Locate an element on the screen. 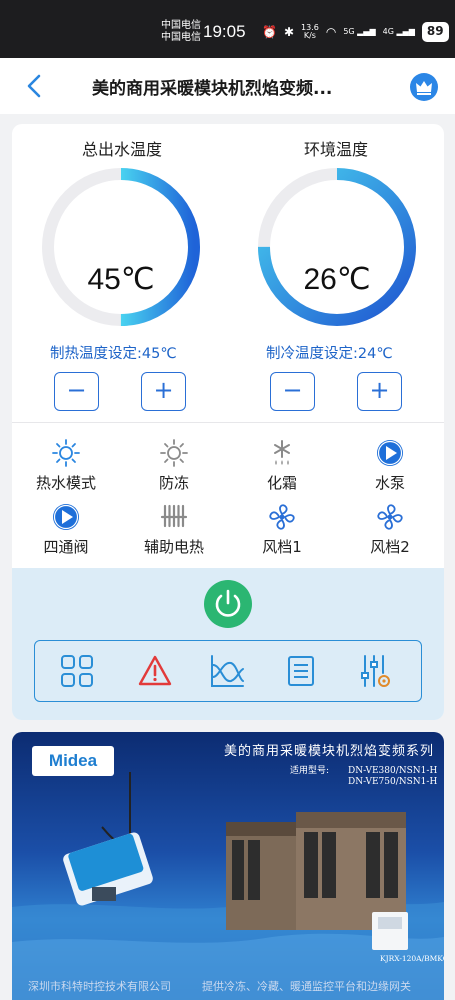 The image size is (455, 1000). midea-logo: Midea is located at coordinates (73, 761).